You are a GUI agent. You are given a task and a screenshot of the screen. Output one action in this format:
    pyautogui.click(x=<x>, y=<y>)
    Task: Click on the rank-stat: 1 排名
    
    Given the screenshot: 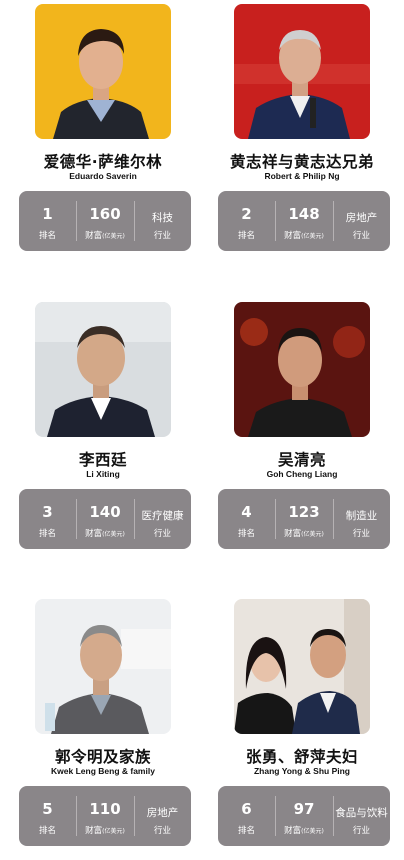 What is the action you would take?
    pyautogui.click(x=47, y=221)
    